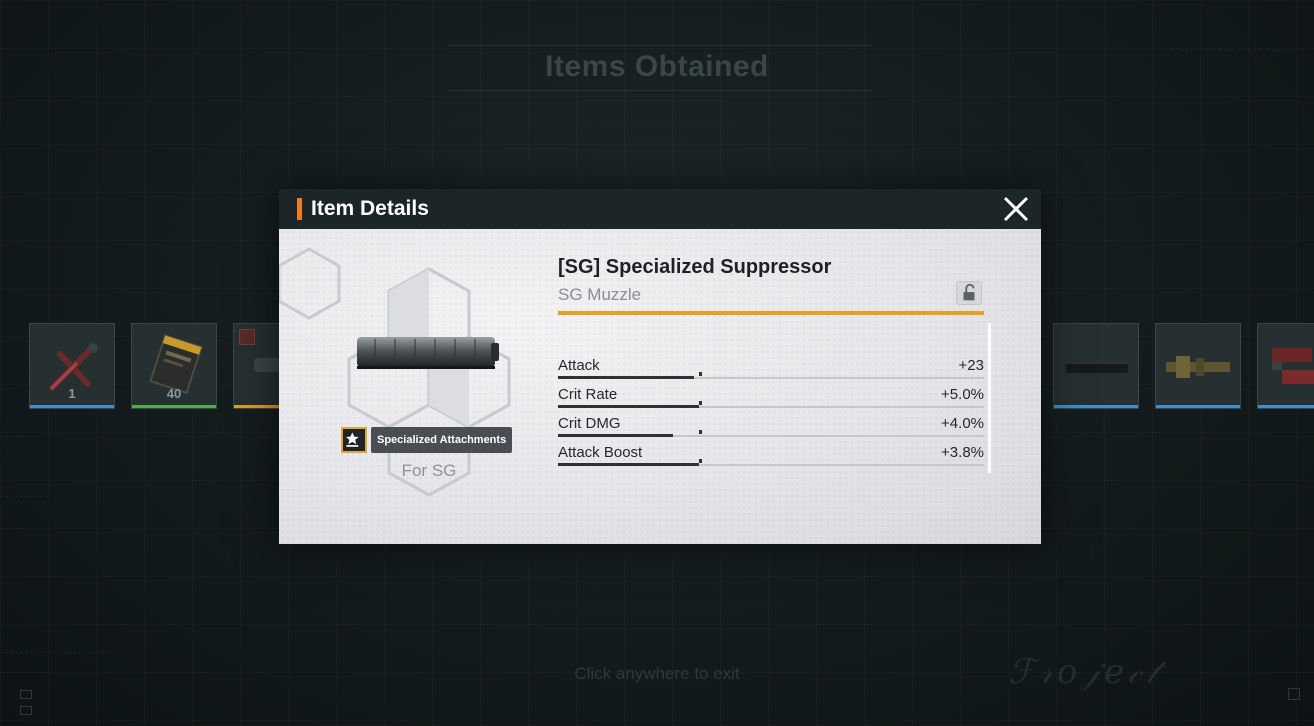 The height and width of the screenshot is (726, 1314). I want to click on title-accent-bar, so click(299, 209).